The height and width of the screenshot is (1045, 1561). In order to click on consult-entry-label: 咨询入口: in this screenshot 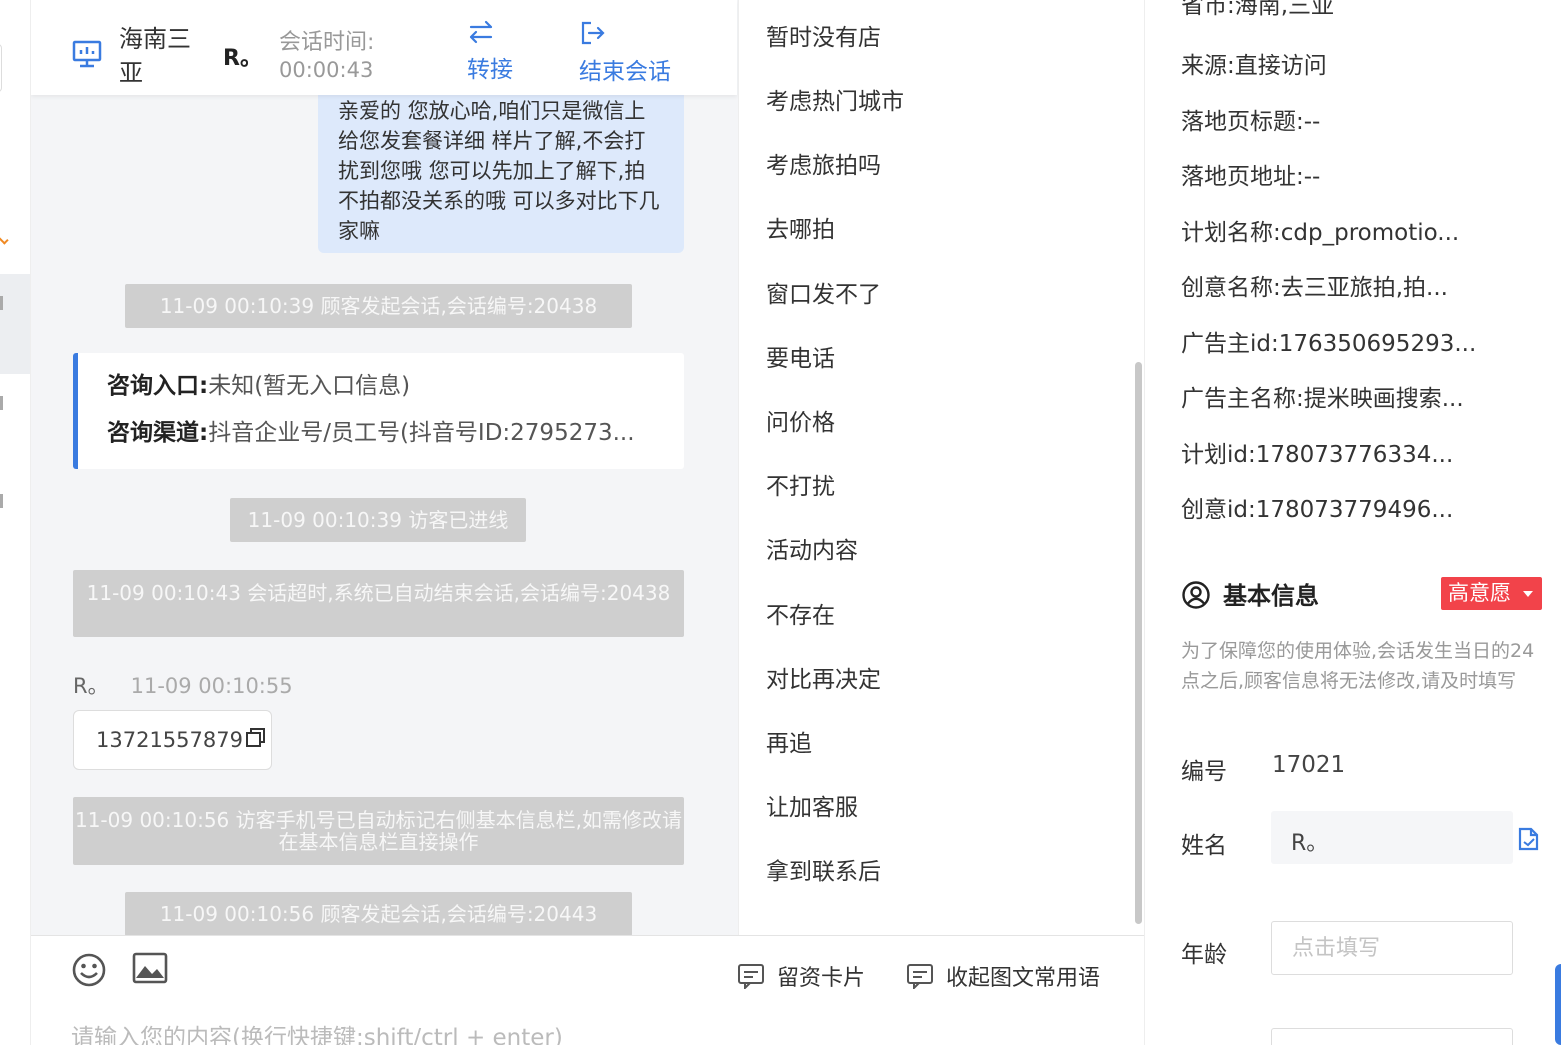, I will do `click(158, 386)`.